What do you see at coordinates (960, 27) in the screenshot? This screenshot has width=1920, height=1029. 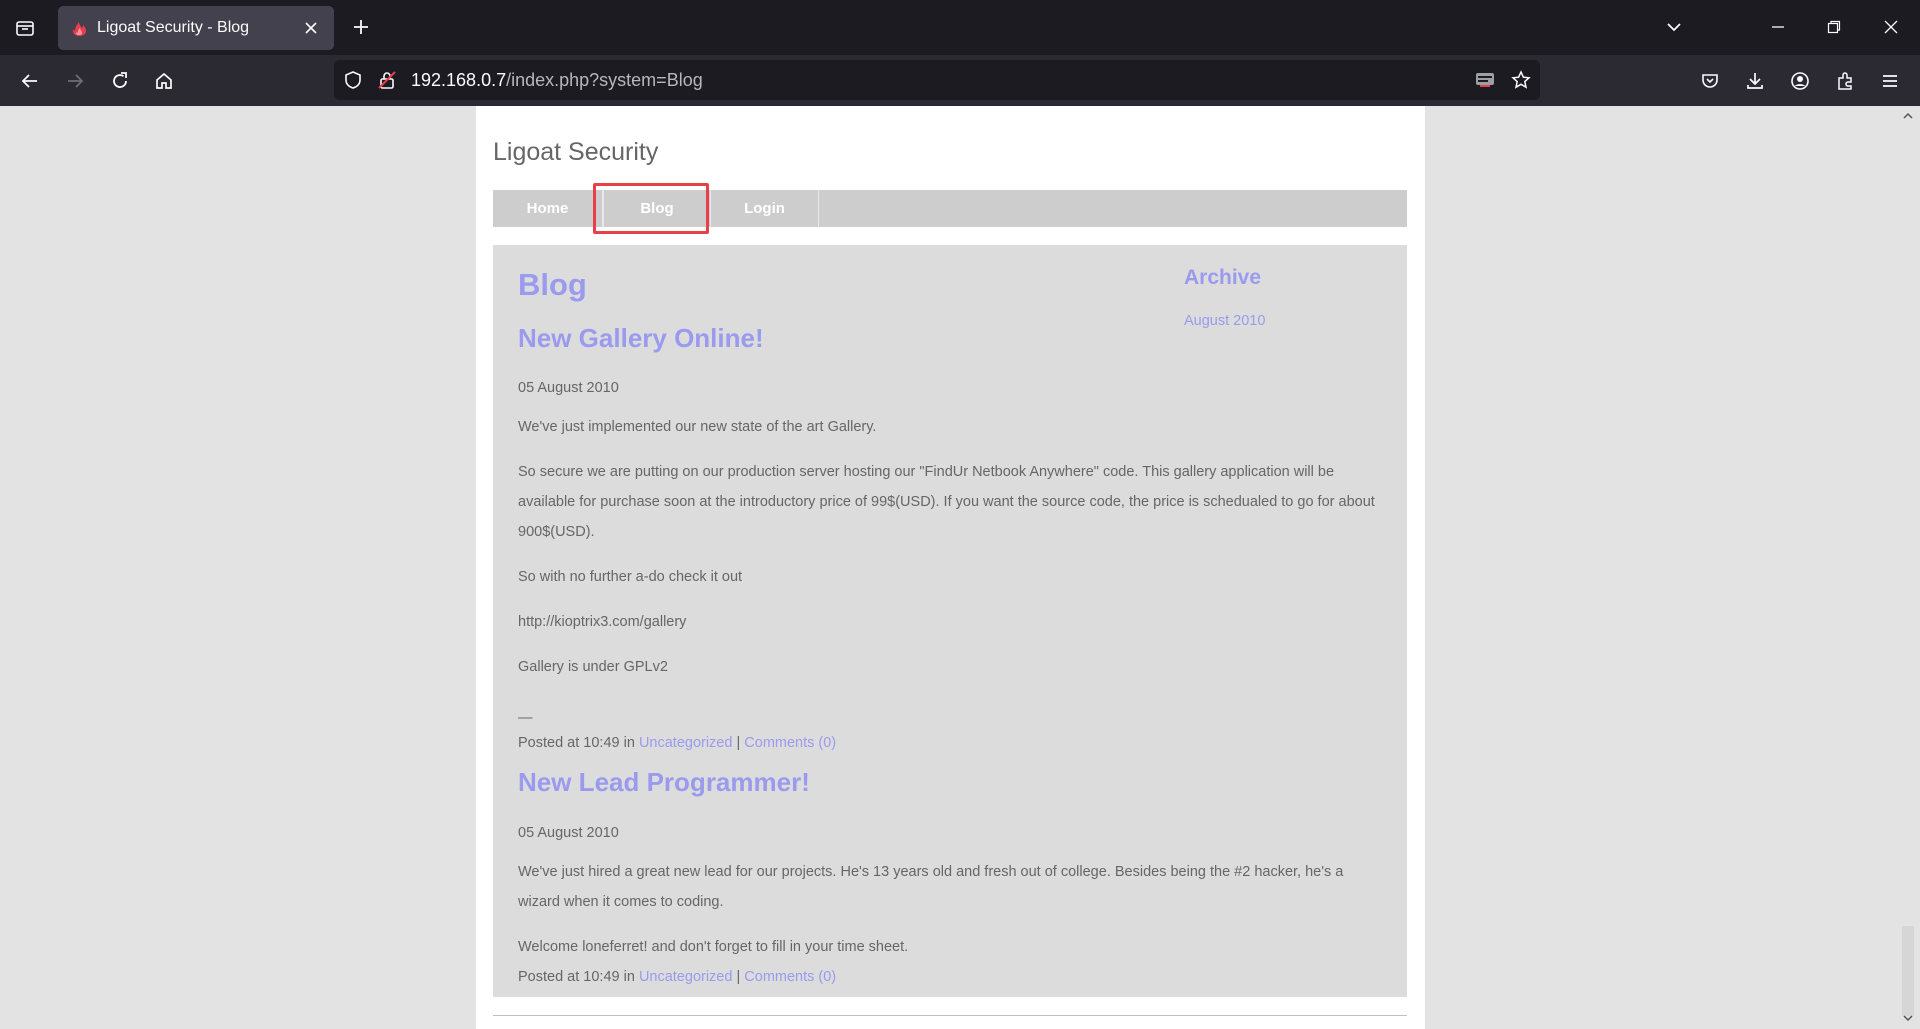 I see `tab-bar: Ligoat Security - Blog` at bounding box center [960, 27].